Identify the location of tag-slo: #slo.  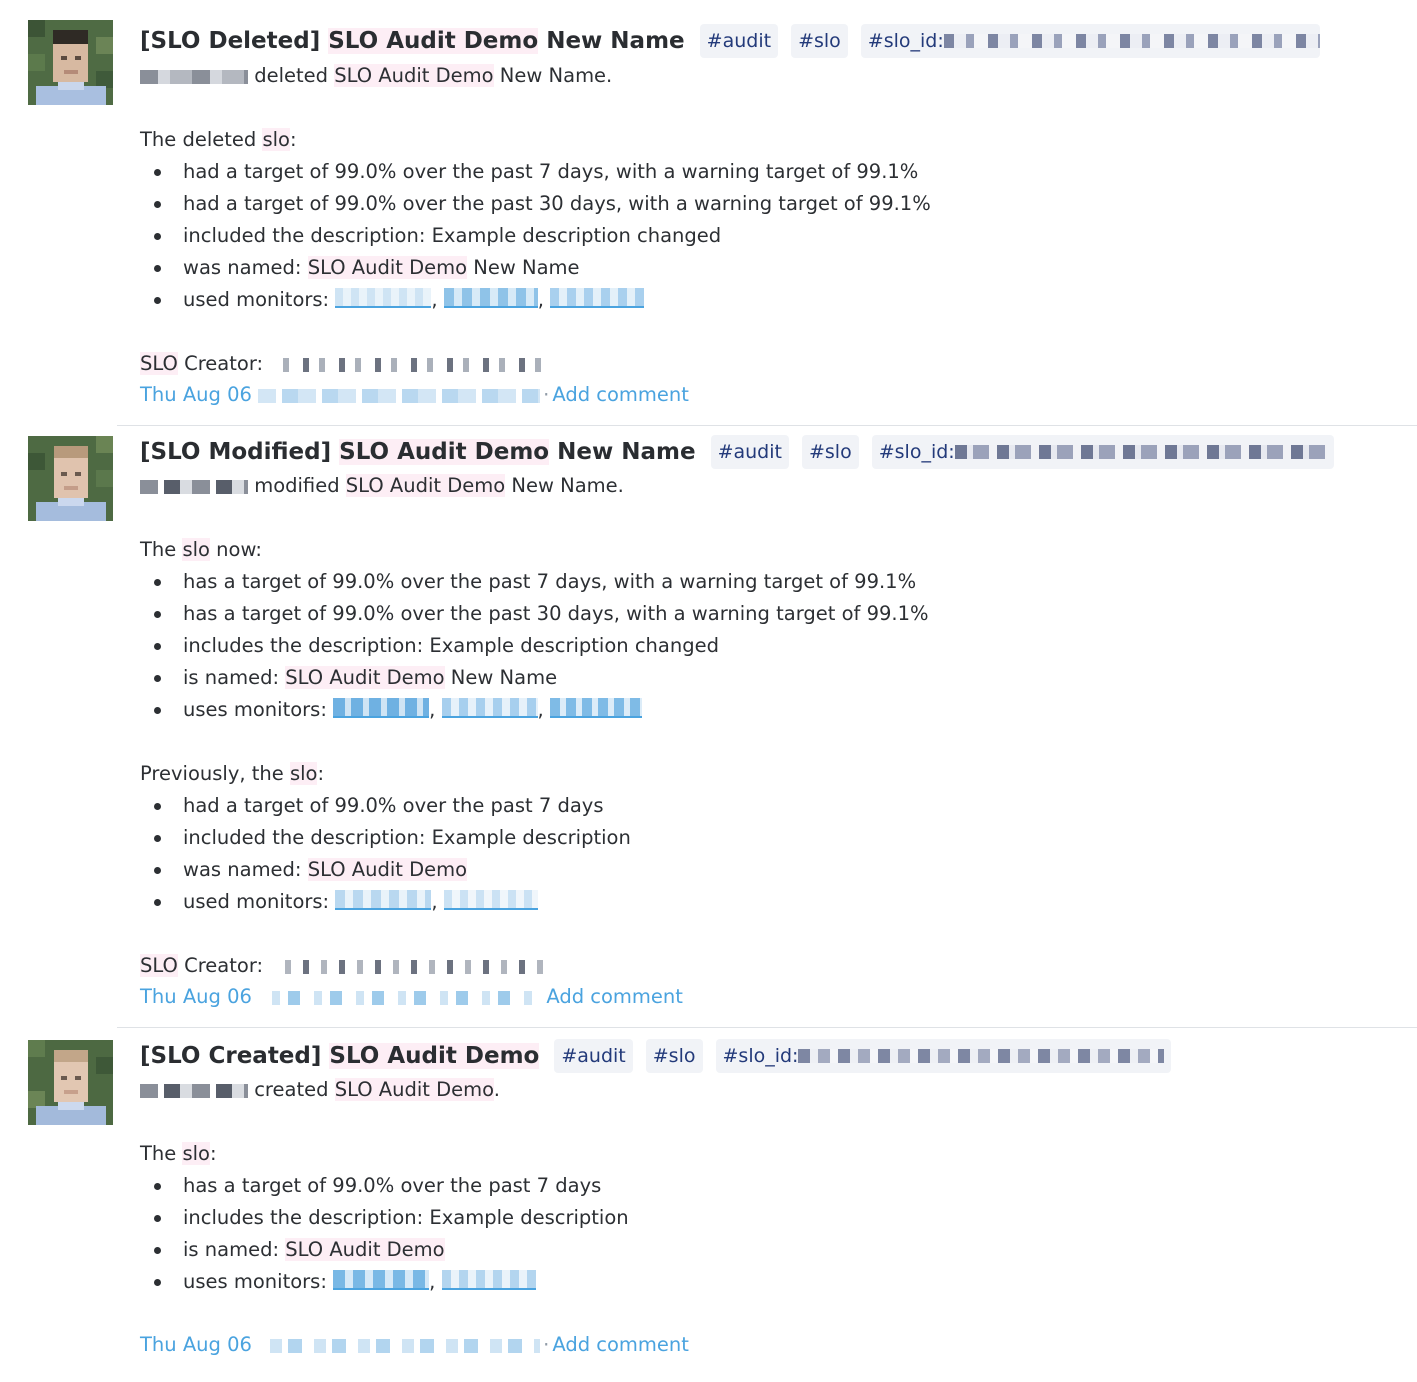
(674, 1056).